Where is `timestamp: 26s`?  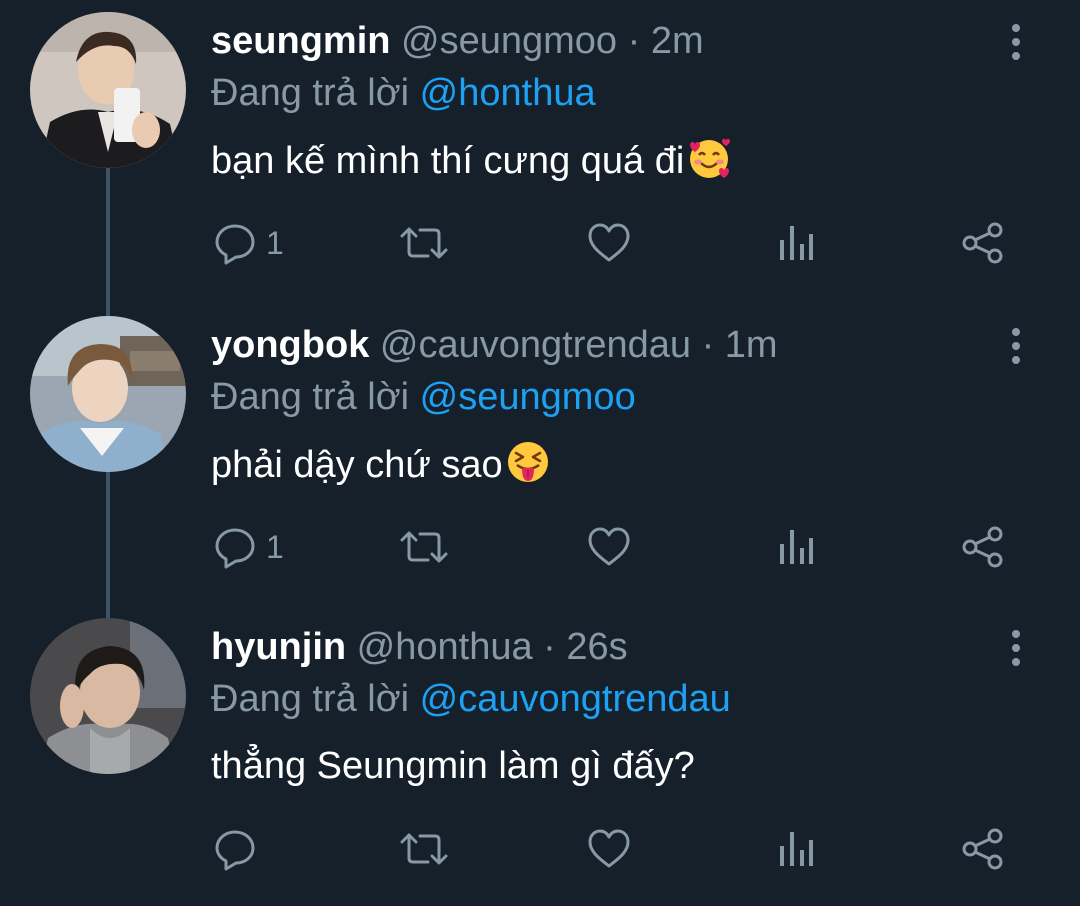 timestamp: 26s is located at coordinates (596, 647).